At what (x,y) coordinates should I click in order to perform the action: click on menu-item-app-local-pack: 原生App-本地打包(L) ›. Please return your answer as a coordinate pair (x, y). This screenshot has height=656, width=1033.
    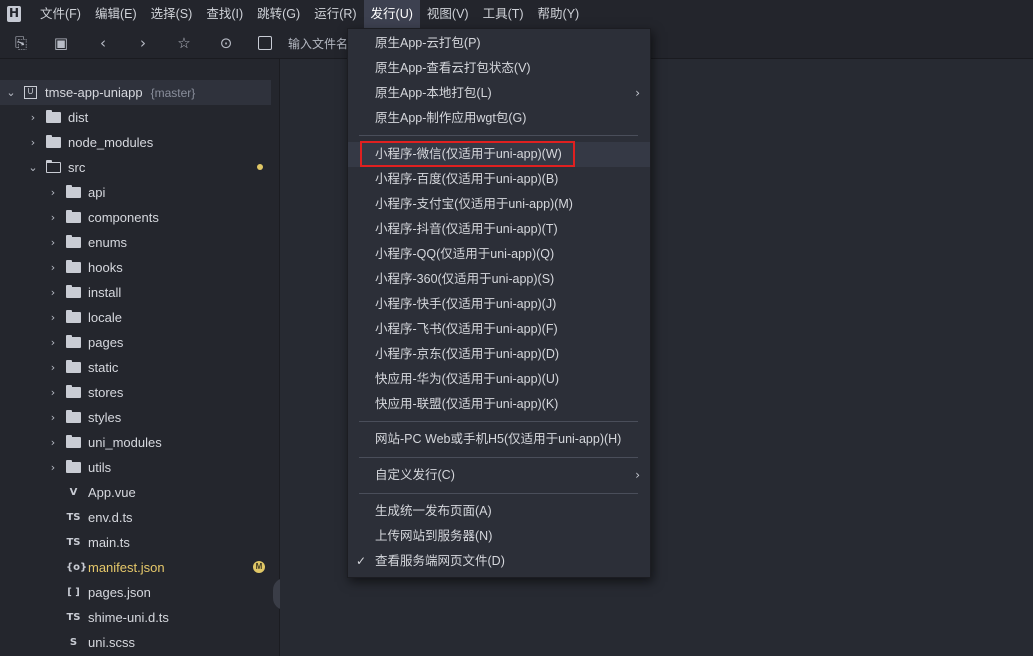
    Looking at the image, I should click on (499, 93).